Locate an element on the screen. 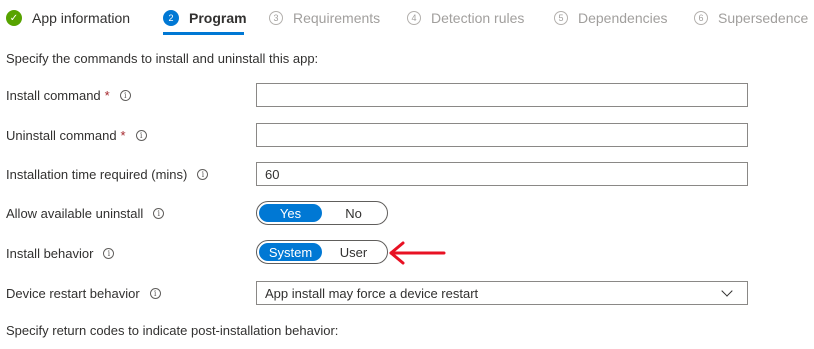 The width and height of the screenshot is (814, 349). step-label: Requirements is located at coordinates (337, 18).